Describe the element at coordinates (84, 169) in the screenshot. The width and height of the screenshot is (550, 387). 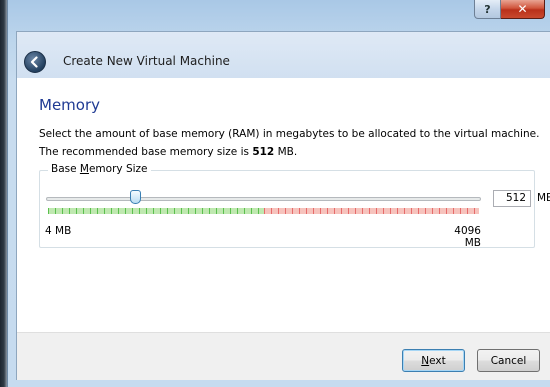
I see `groupbox-label-mnemonic: M` at that location.